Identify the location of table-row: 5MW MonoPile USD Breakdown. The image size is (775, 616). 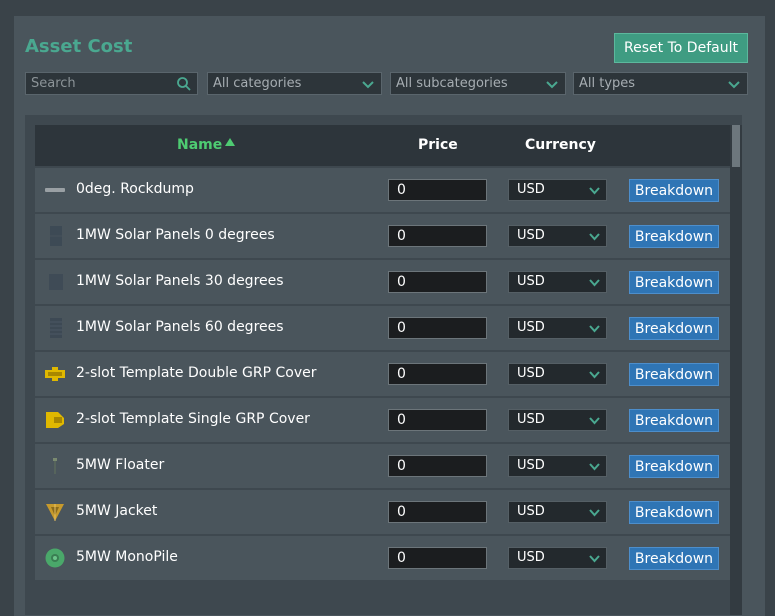
(382, 558).